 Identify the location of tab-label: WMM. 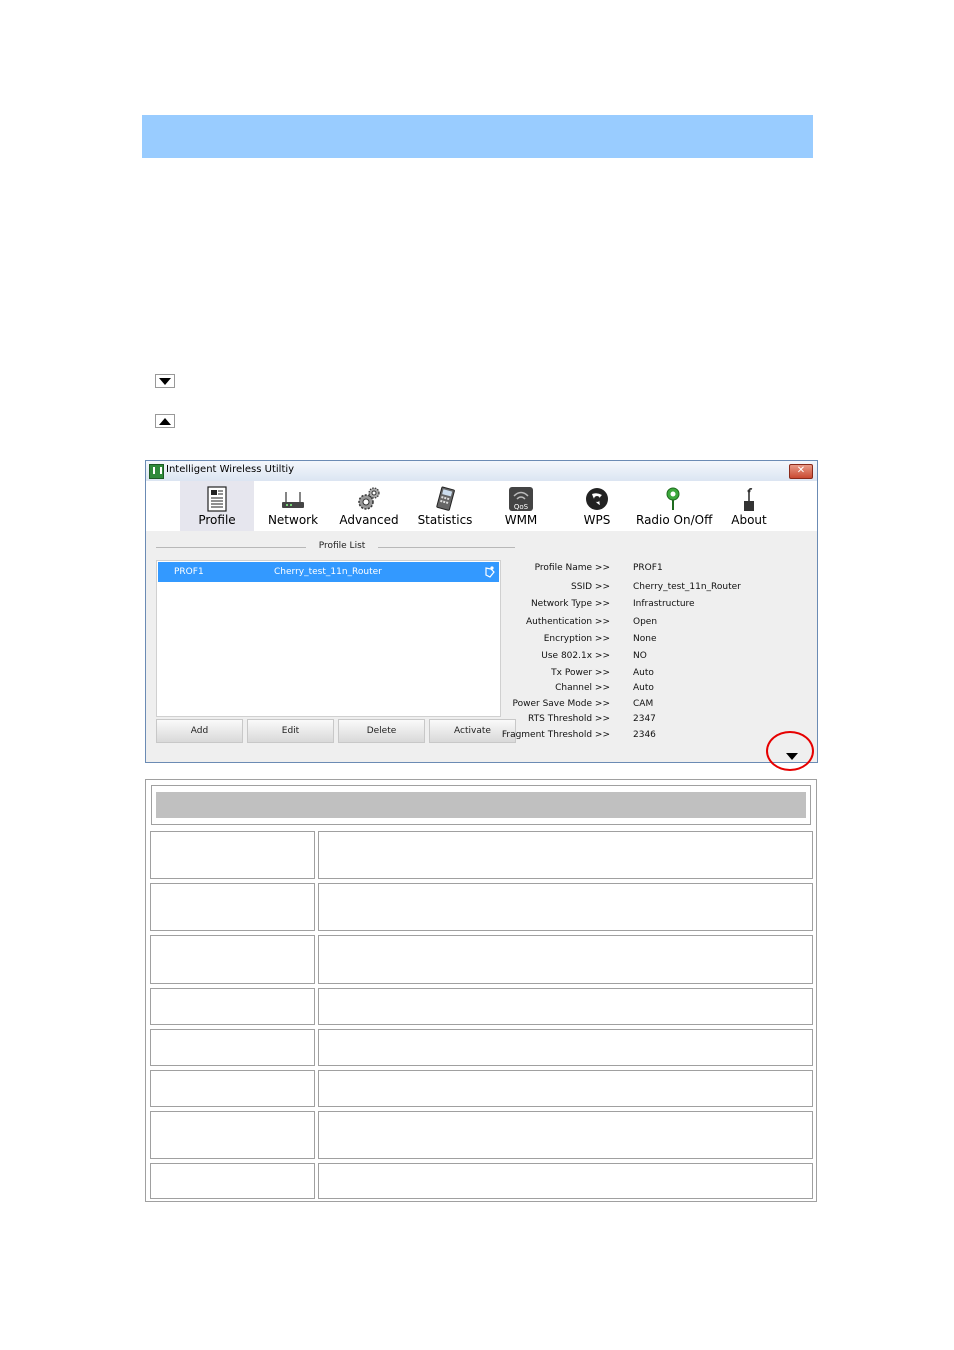
(521, 520).